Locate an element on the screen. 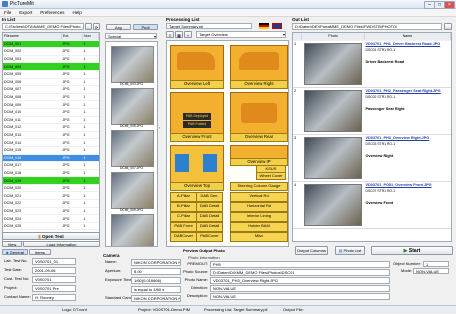 The image size is (456, 314). overview-ip-diagram is located at coordinates (259, 152).